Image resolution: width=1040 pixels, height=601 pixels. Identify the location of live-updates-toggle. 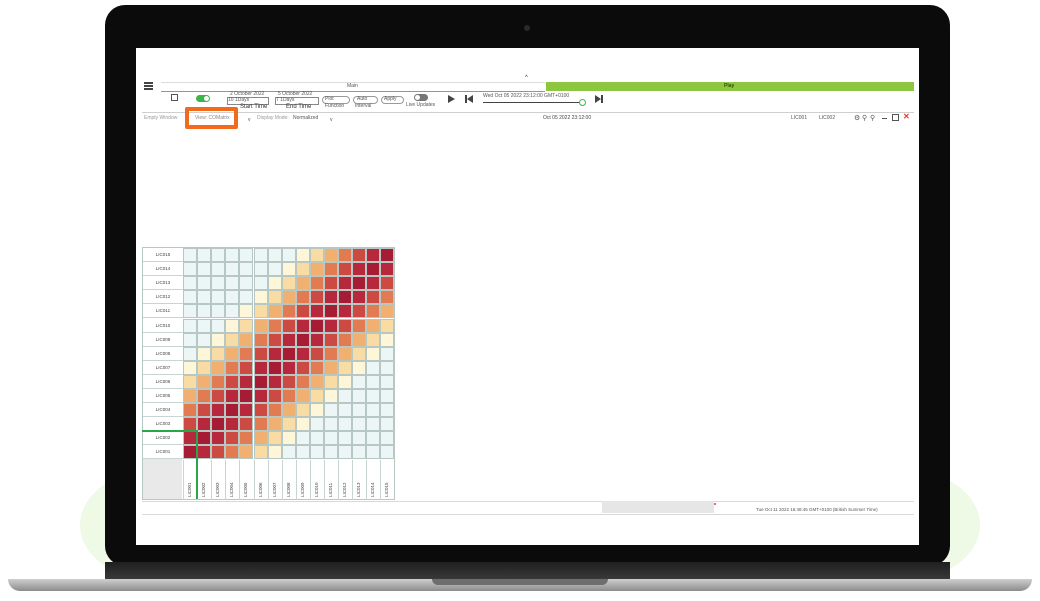
(421, 97).